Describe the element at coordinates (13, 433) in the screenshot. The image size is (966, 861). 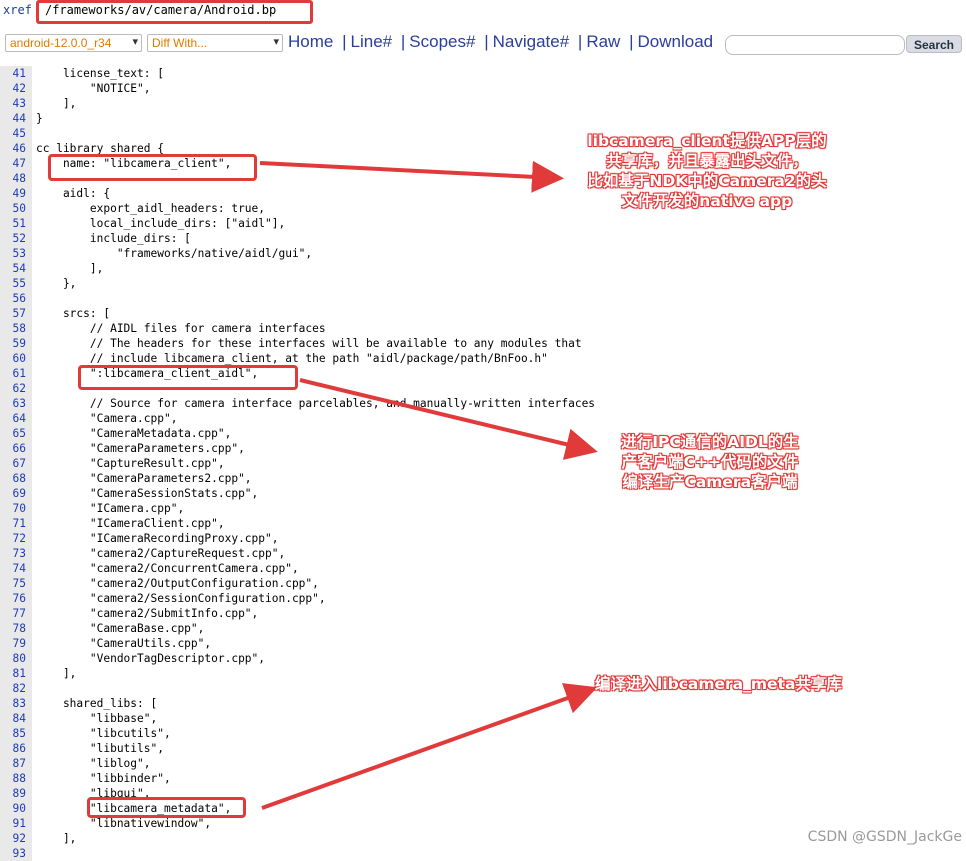
I see `line-number: 65` at that location.